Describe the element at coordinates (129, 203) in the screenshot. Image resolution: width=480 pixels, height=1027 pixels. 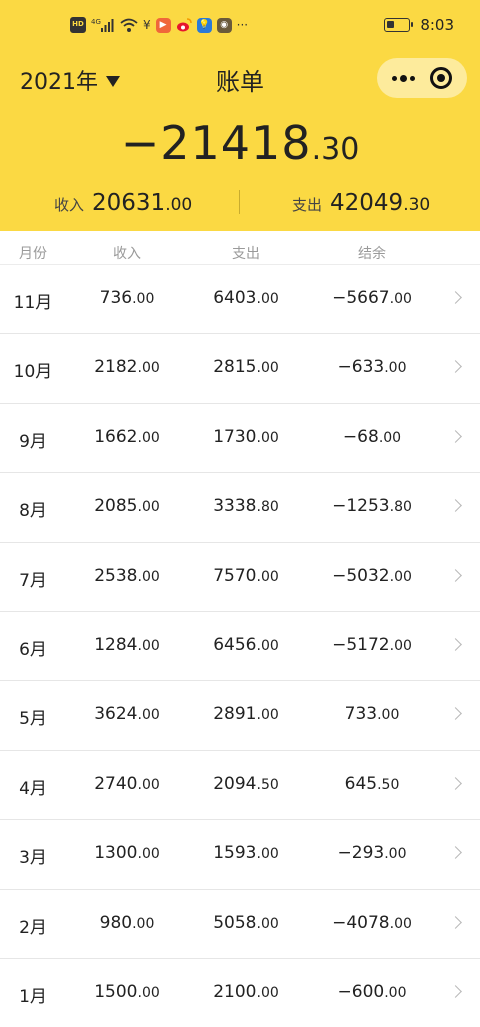
I see `income-integer: 20631` at that location.